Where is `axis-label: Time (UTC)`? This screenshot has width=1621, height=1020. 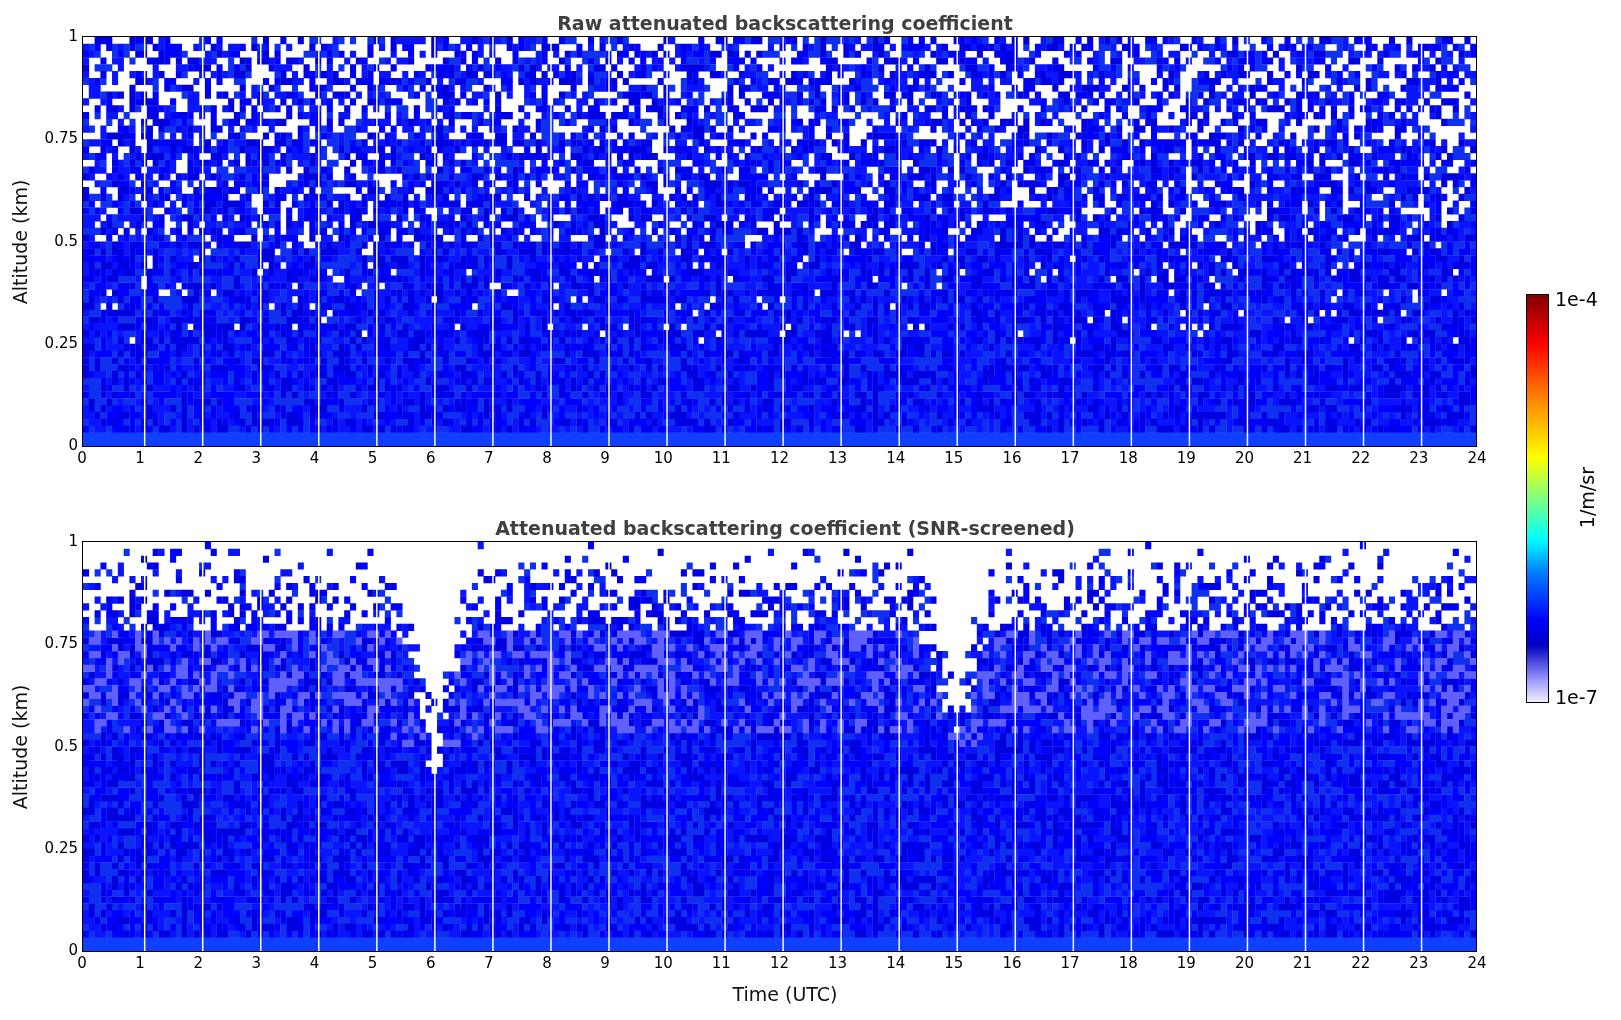
axis-label: Time (UTC) is located at coordinates (785, 994).